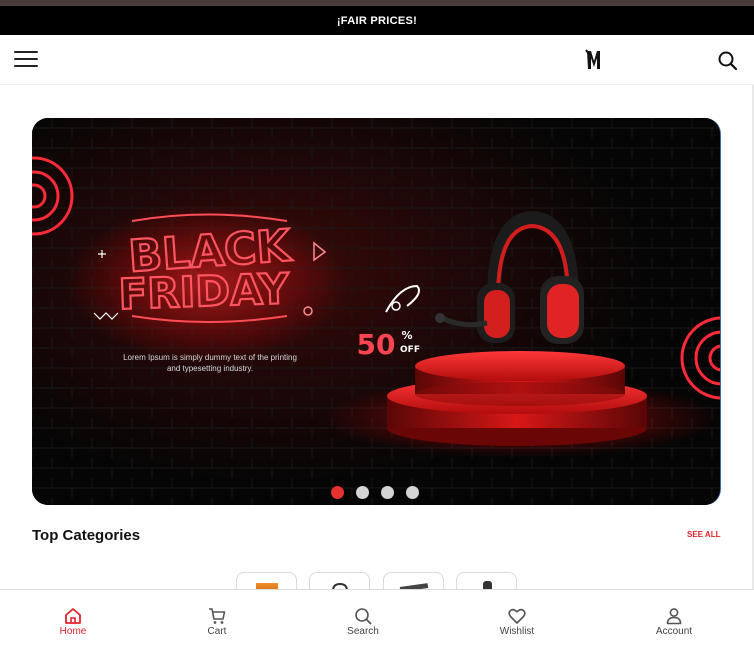  I want to click on nav-item-wishlist: Wishlist, so click(517, 618).